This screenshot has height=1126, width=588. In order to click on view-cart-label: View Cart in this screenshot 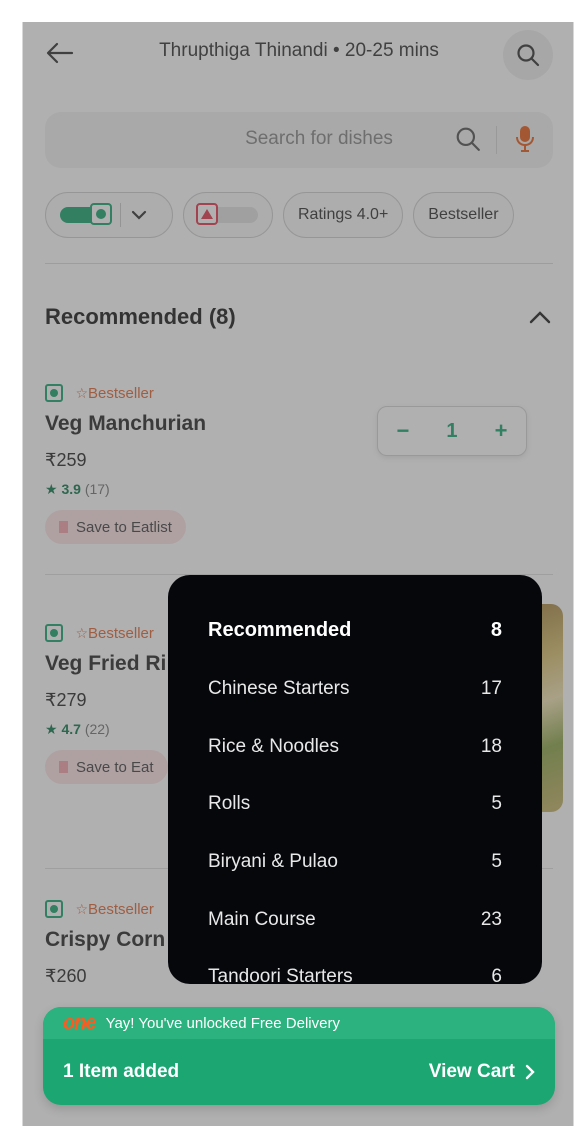, I will do `click(471, 1071)`.